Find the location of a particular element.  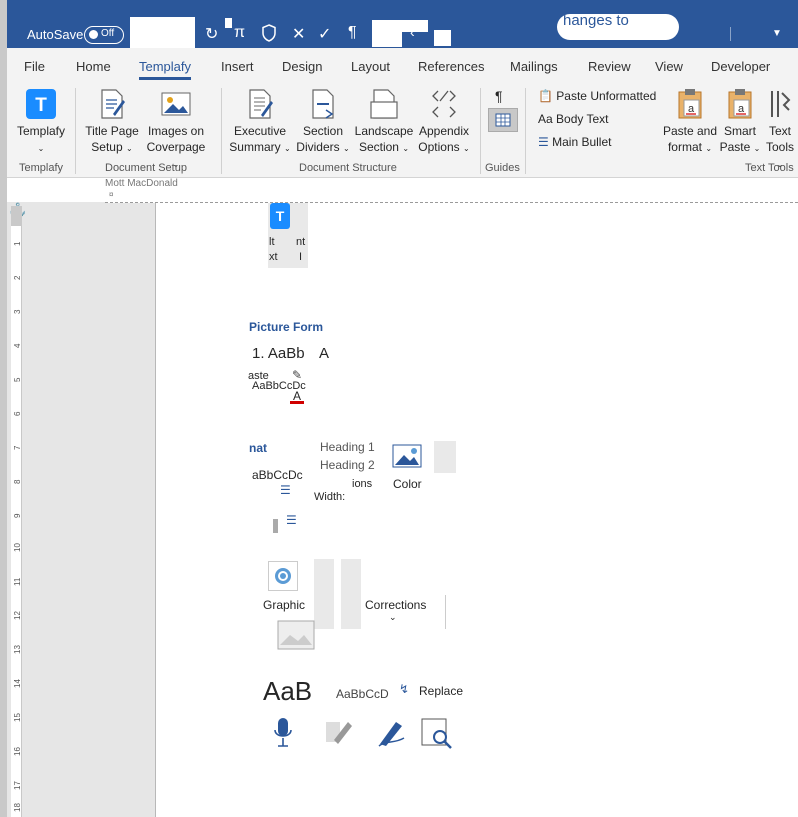

corrections-label: Corrections is located at coordinates (395, 605).